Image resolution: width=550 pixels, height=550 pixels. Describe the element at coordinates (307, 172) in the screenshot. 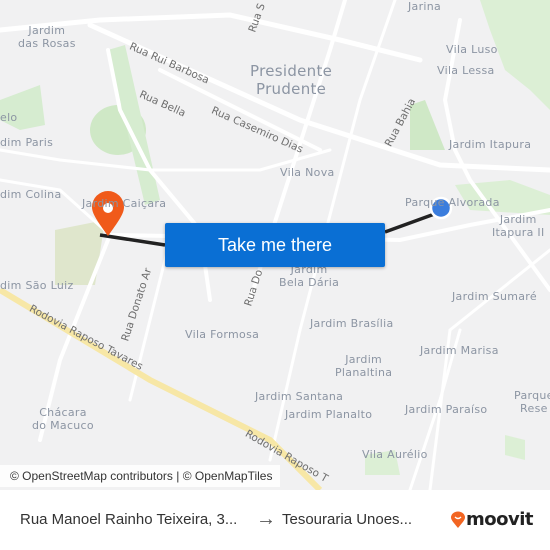

I see `label-vila-nova: Vila Nova` at that location.